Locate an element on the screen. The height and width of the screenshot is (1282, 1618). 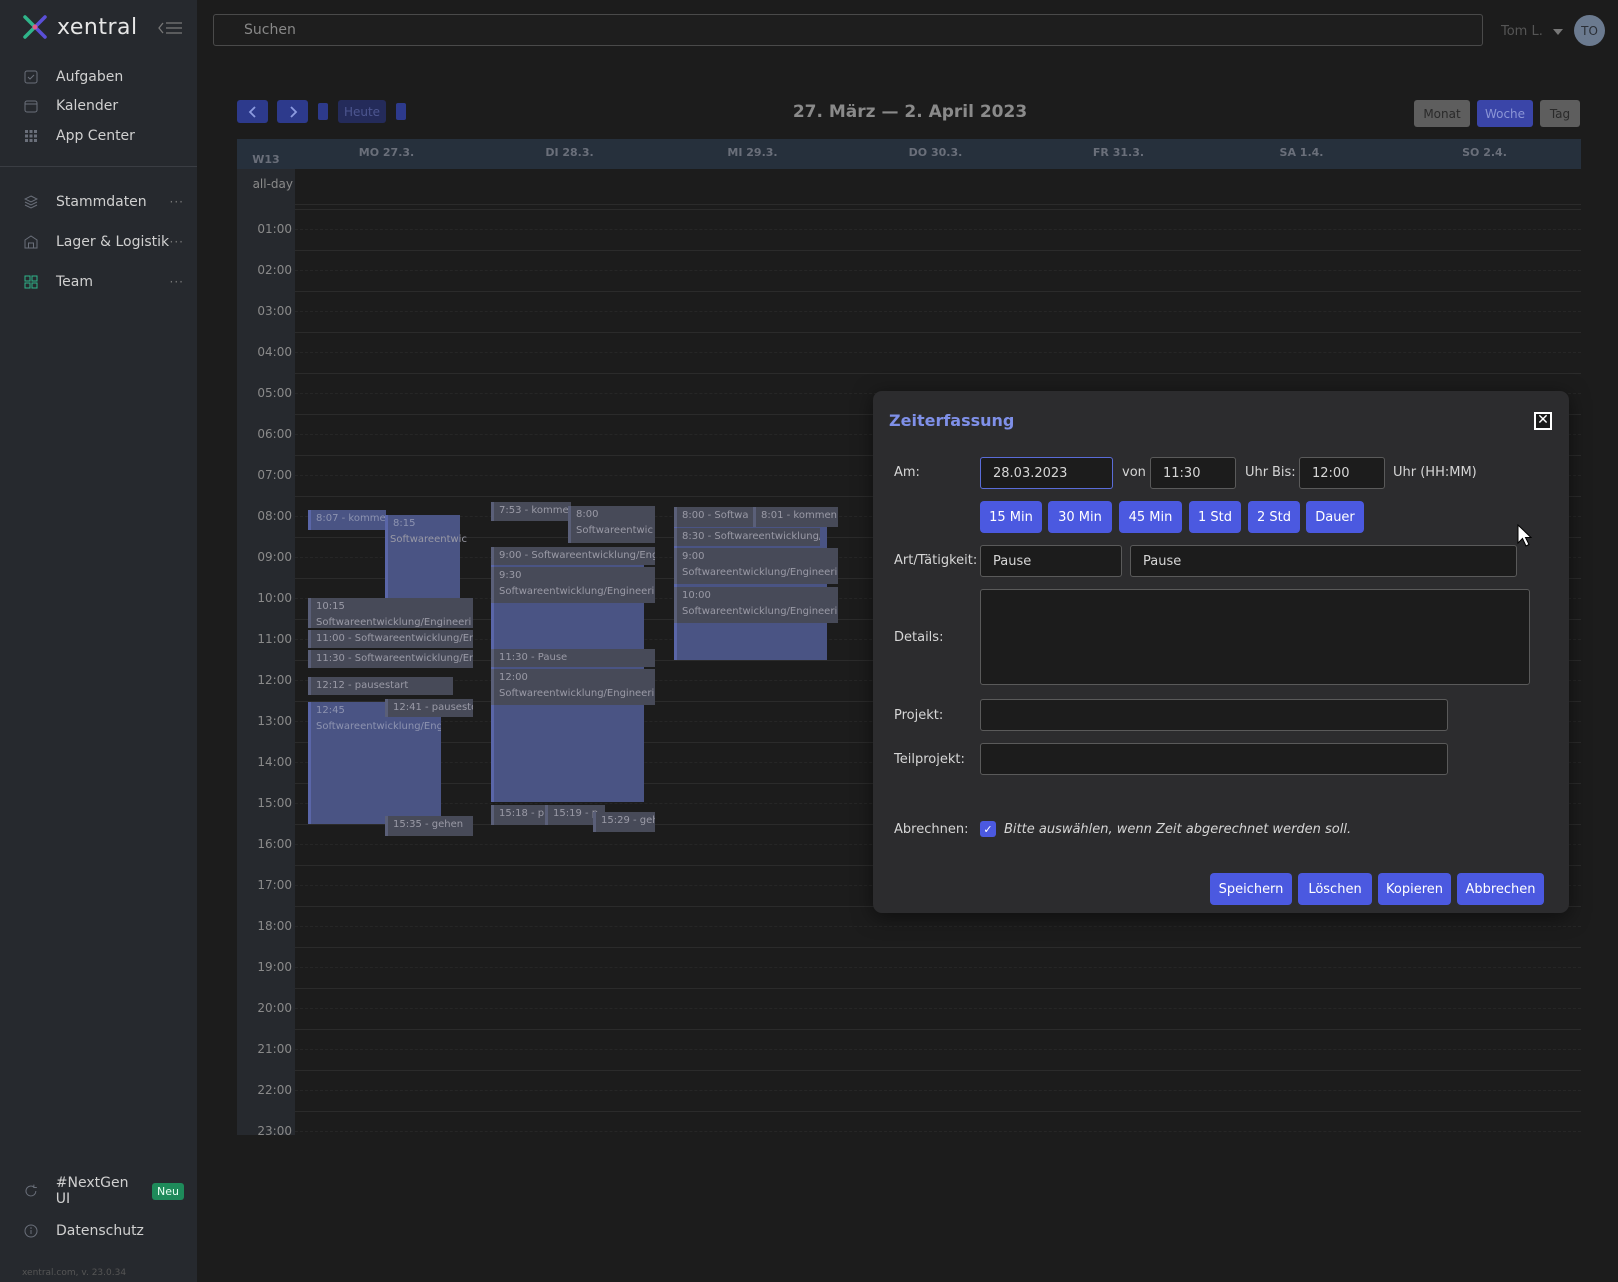
day-header: DI 28.3. is located at coordinates (569, 154).